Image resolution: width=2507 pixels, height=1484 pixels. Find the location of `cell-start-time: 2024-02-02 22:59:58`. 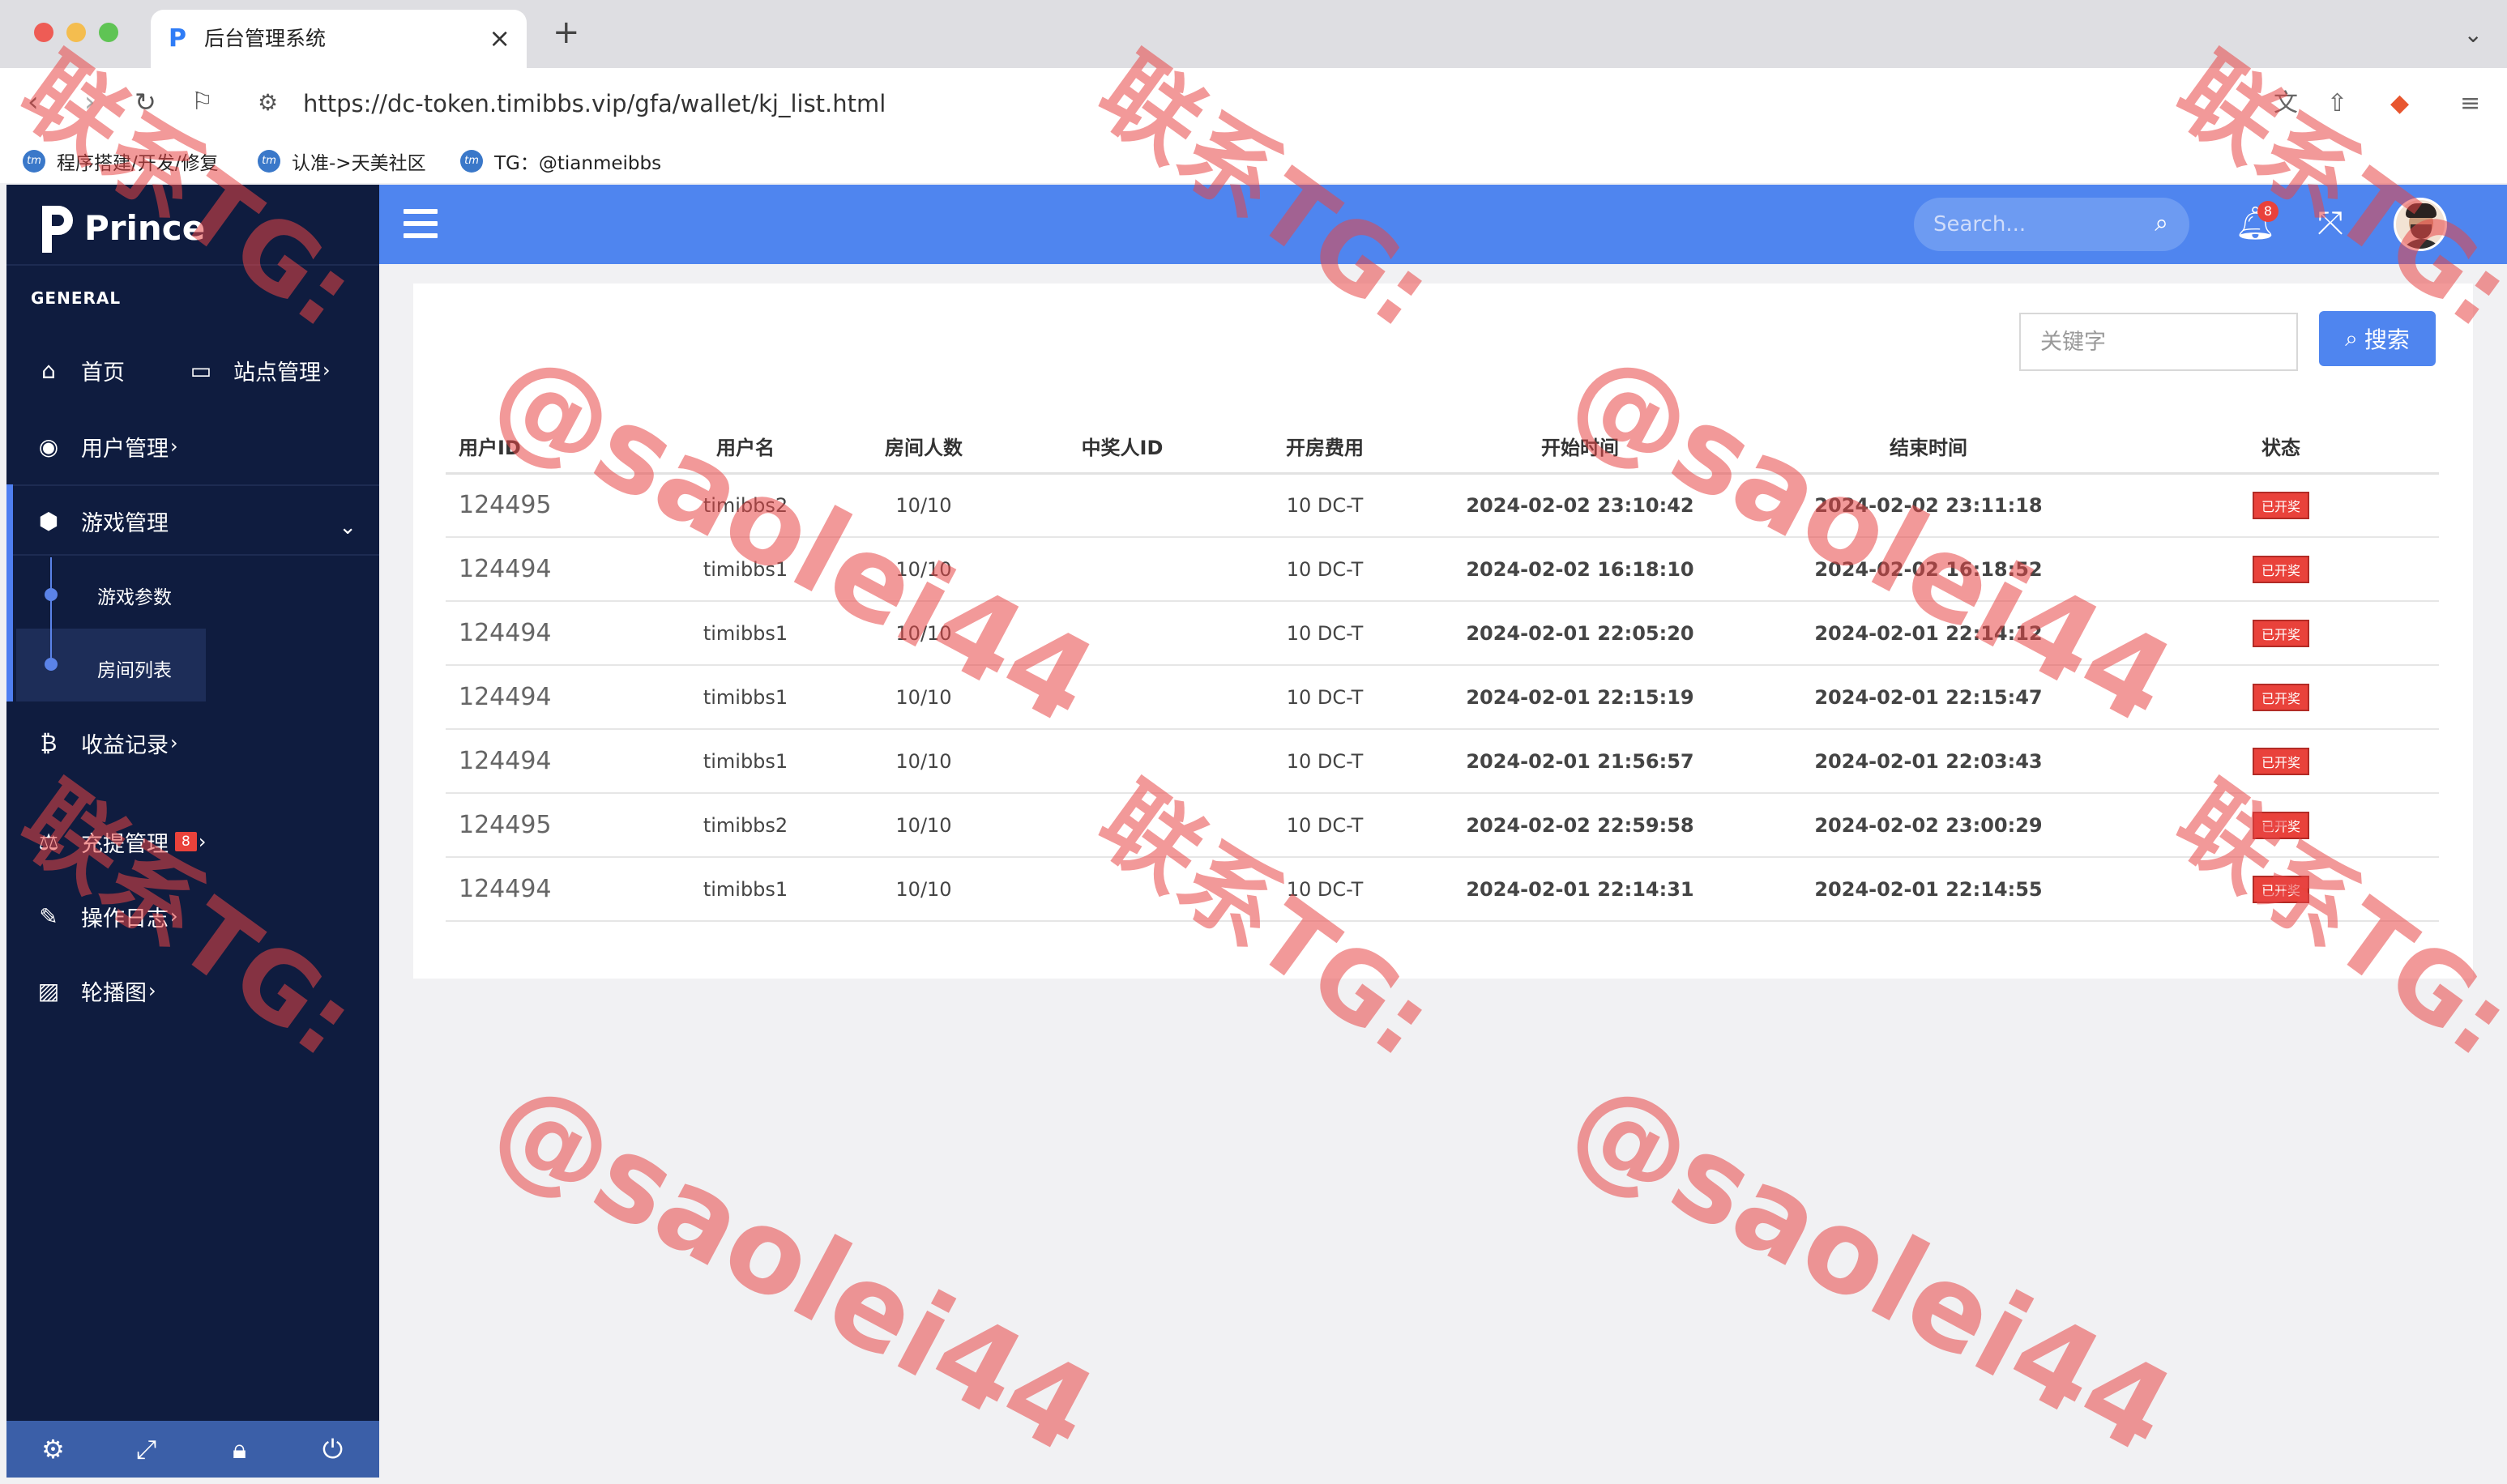

cell-start-time: 2024-02-02 22:59:58 is located at coordinates (1580, 825).